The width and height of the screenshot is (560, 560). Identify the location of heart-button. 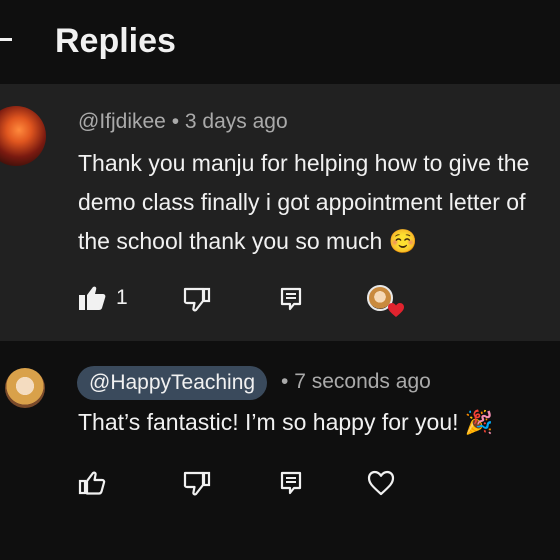
(381, 483).